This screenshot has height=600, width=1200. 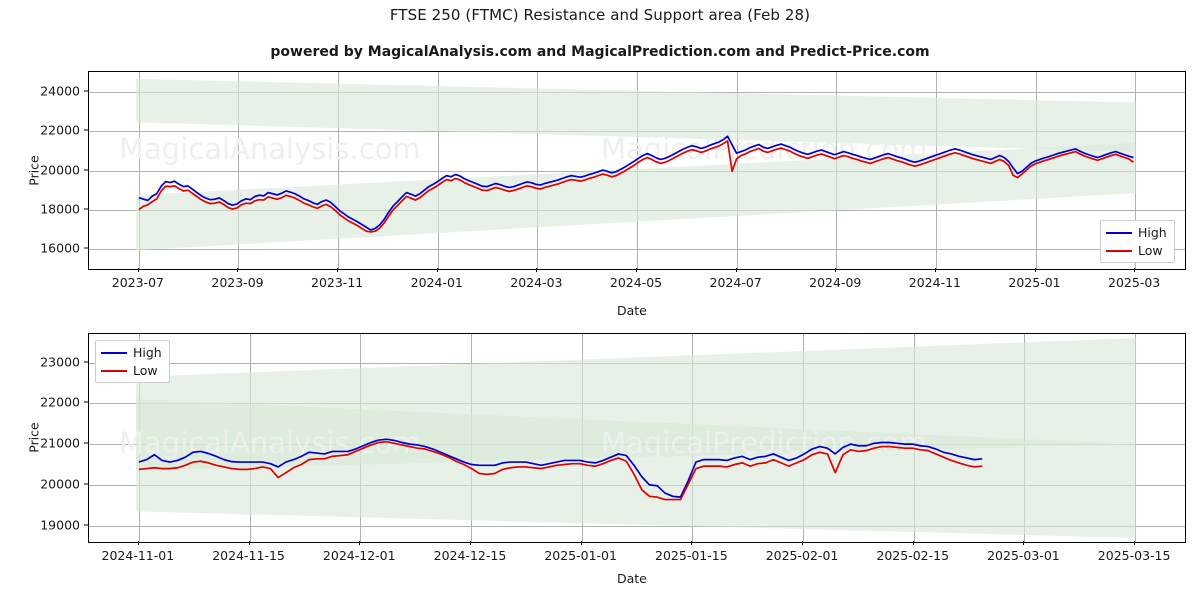 What do you see at coordinates (60, 362) in the screenshot?
I see `y-tick-label: 23000` at bounding box center [60, 362].